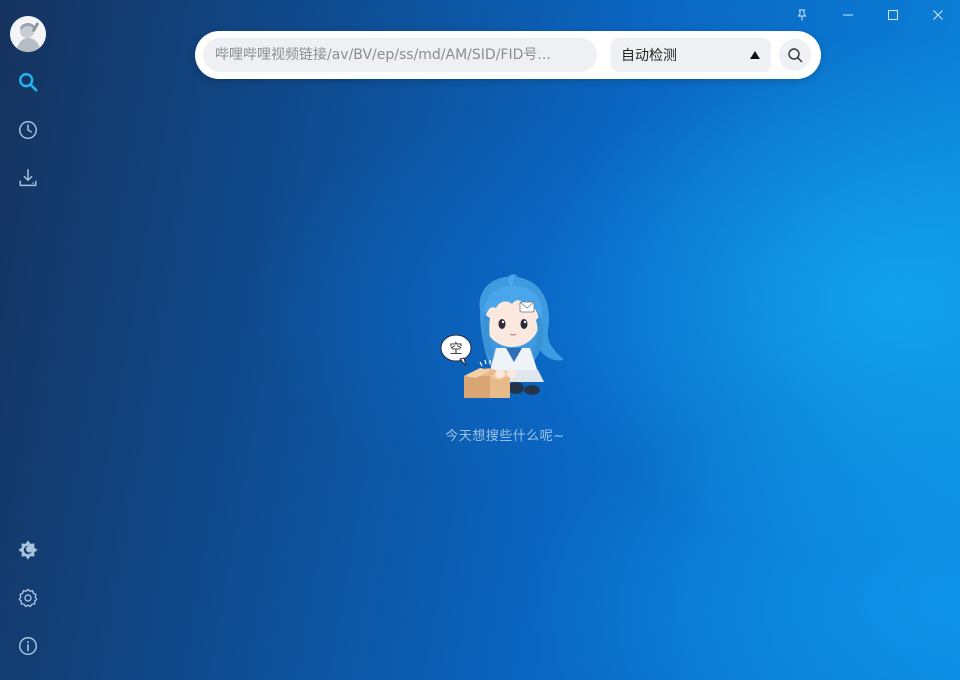 This screenshot has width=960, height=680. I want to click on empty-state: 空 今天想搜些什么呢~, so click(505, 357).